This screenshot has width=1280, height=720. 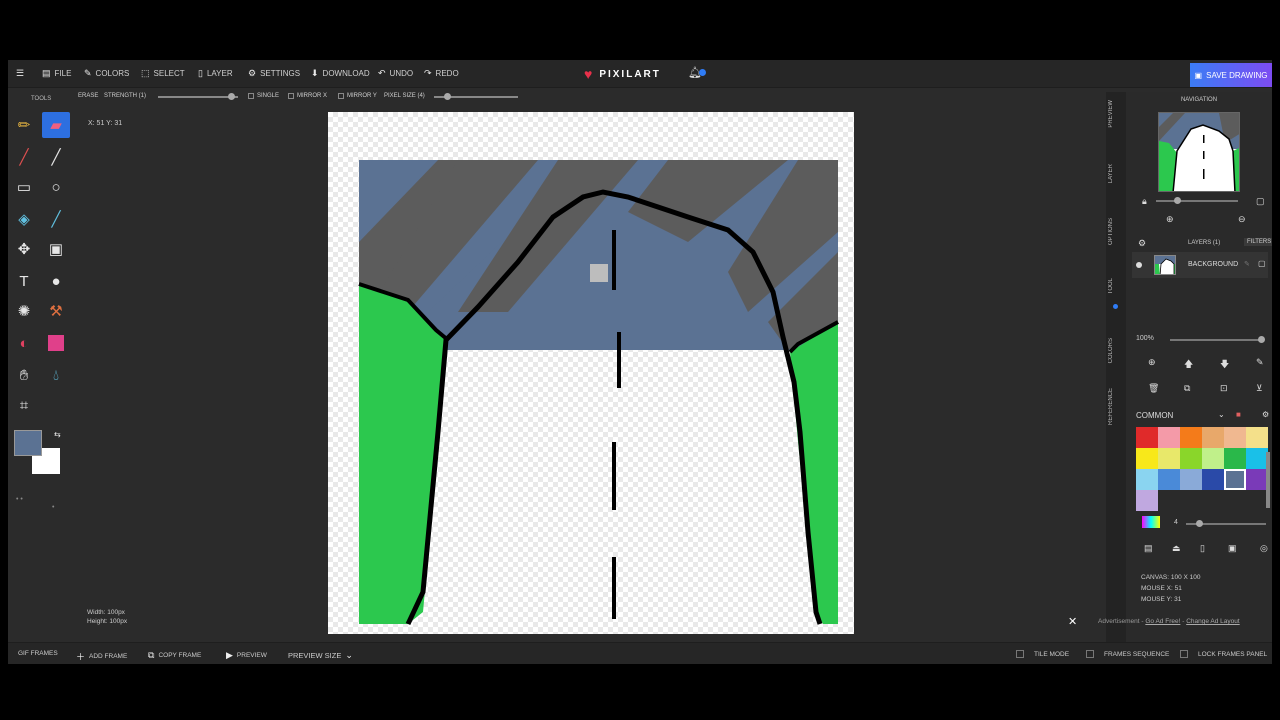 I want to click on ellipse-tool: ○, so click(x=56, y=187).